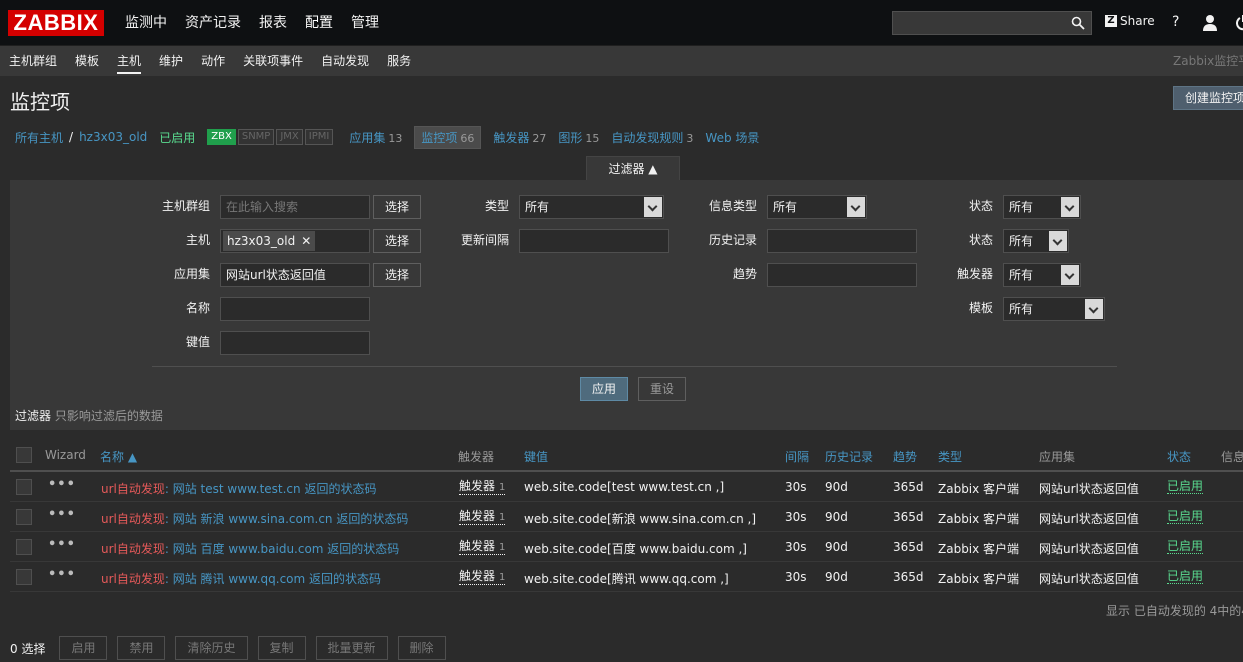 The width and height of the screenshot is (1243, 662). I want to click on main-menu-monitoring: 监测中, so click(146, 23).